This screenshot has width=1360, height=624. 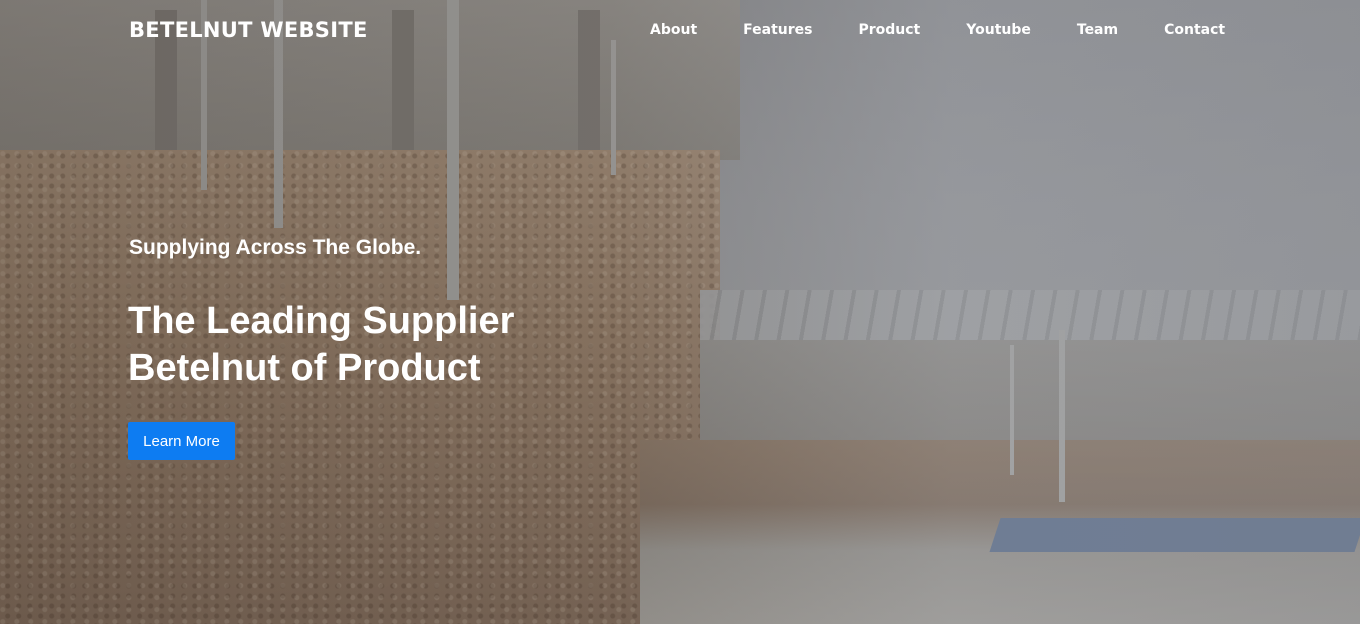 I want to click on hero-tagline: Supplying Across The Globe., so click(x=275, y=247).